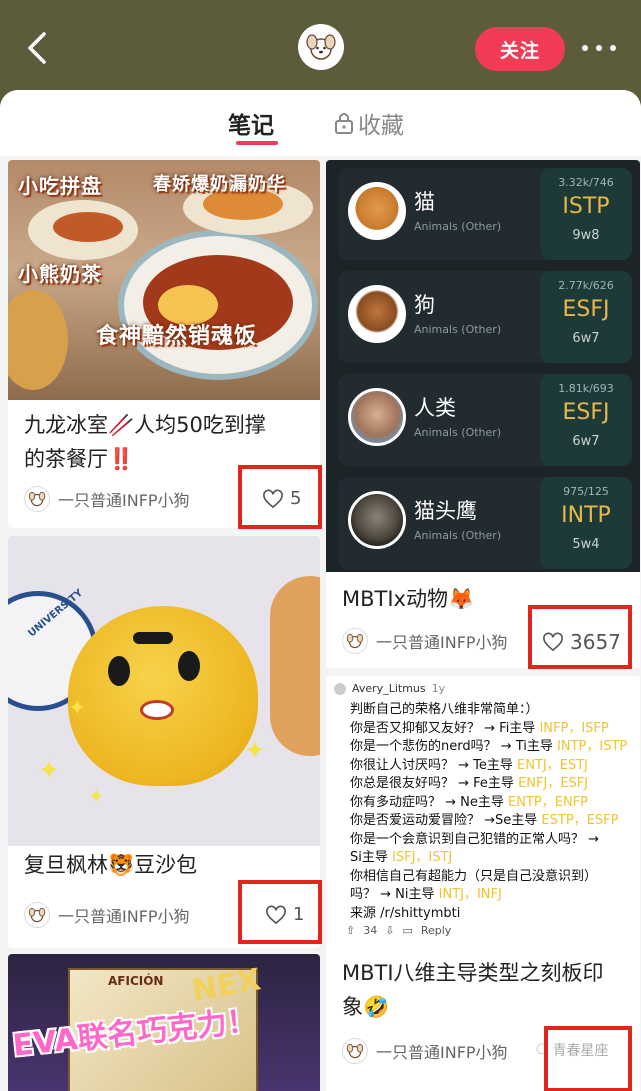 Image resolution: width=641 pixels, height=1091 pixels. Describe the element at coordinates (389, 688) in the screenshot. I see `reddit-username: Avery_Litmus` at that location.